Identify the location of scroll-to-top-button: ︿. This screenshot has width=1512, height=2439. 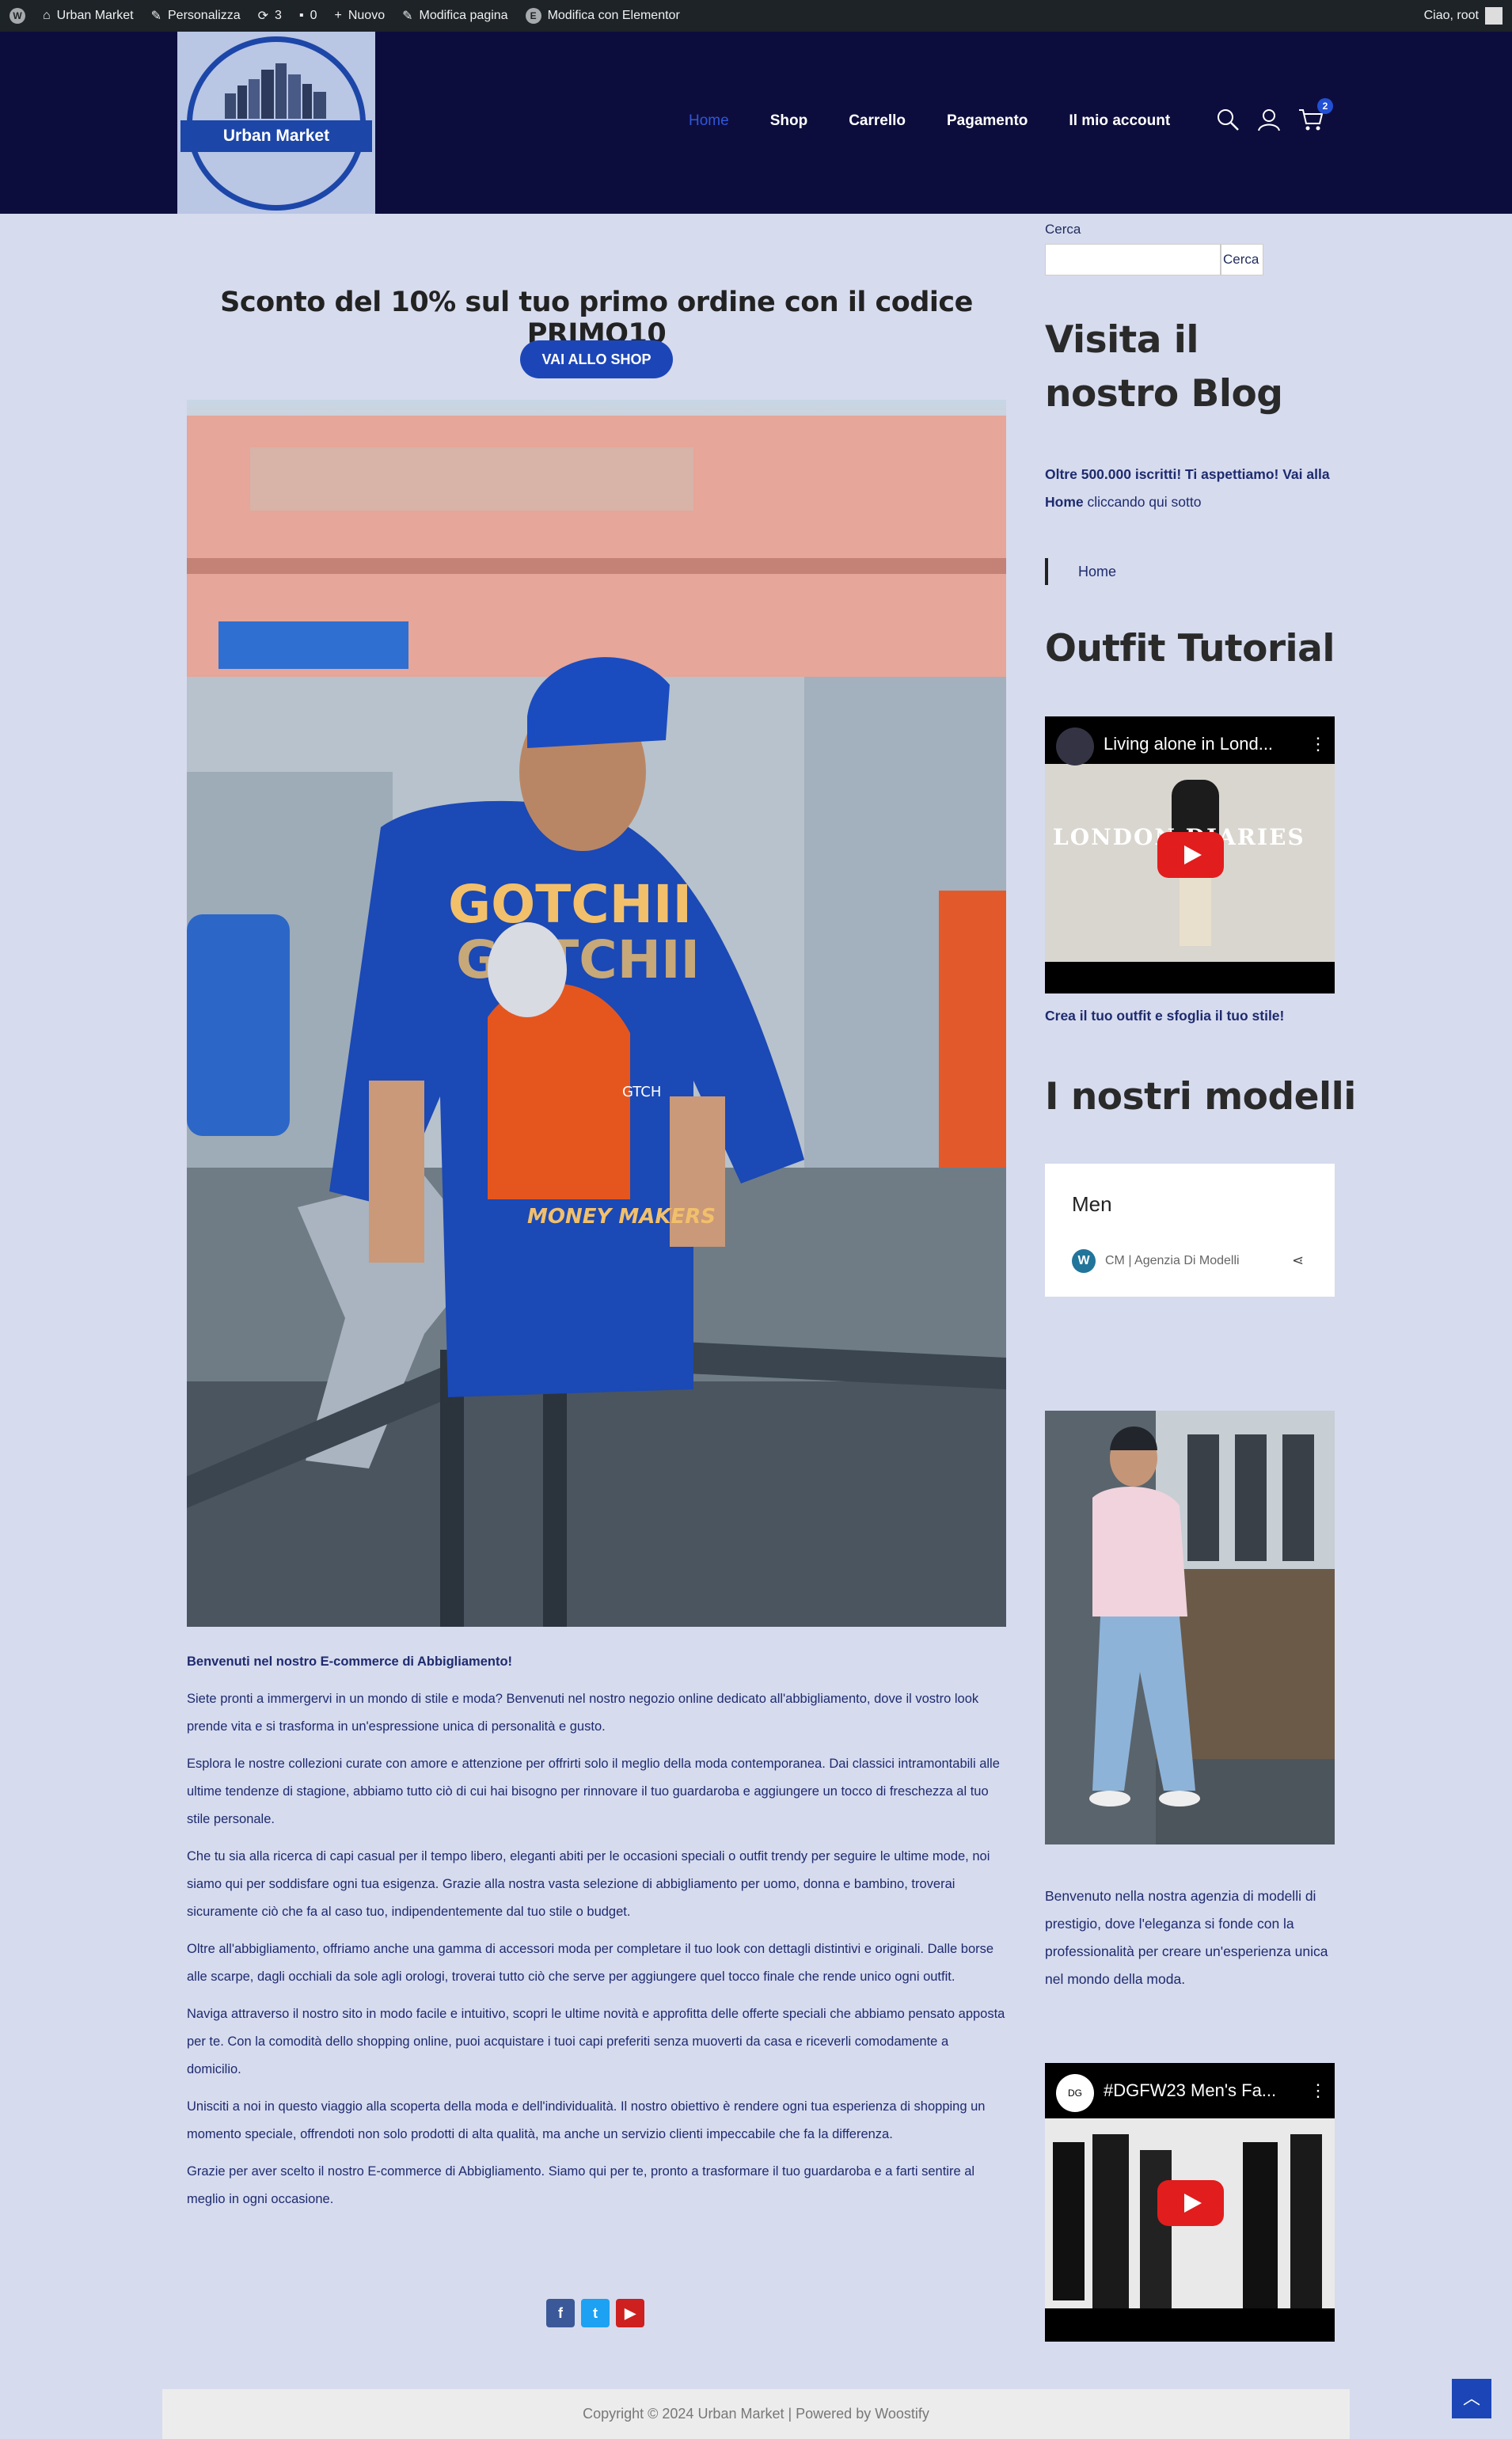
(1471, 2398).